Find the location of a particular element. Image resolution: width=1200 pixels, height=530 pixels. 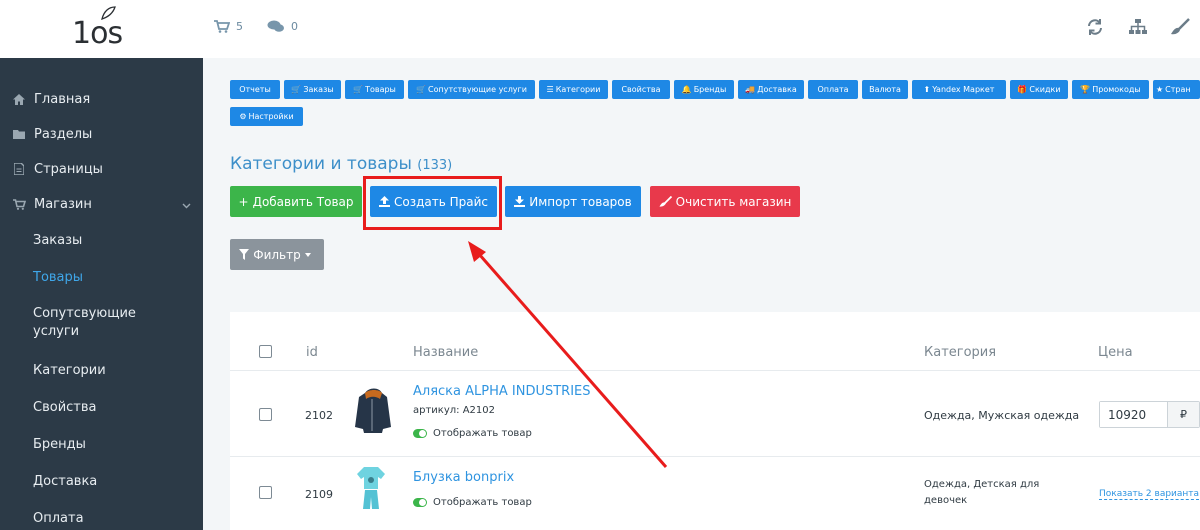

leaf-icon is located at coordinates (108, 13).